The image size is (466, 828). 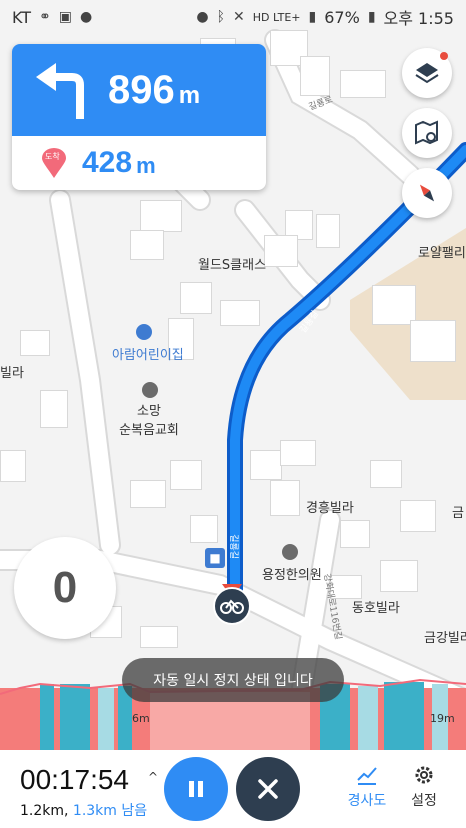 I want to click on layers-icon, so click(x=427, y=73).